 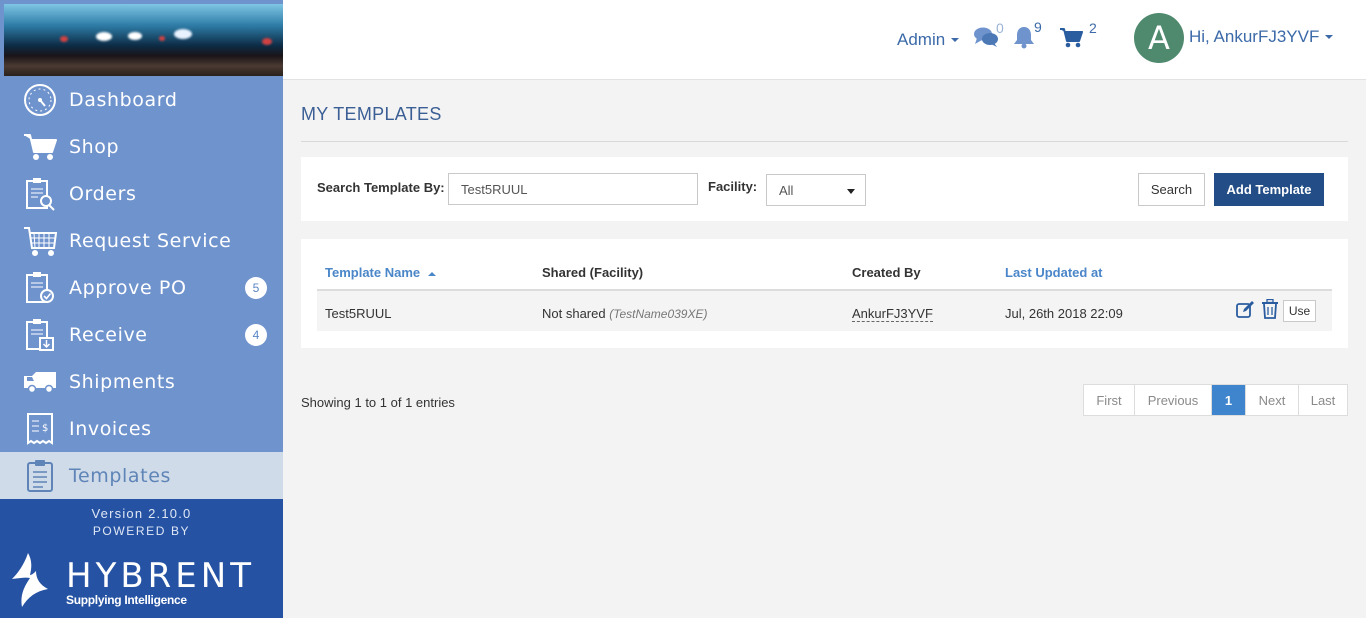 I want to click on dashboard-icon, so click(x=40, y=100).